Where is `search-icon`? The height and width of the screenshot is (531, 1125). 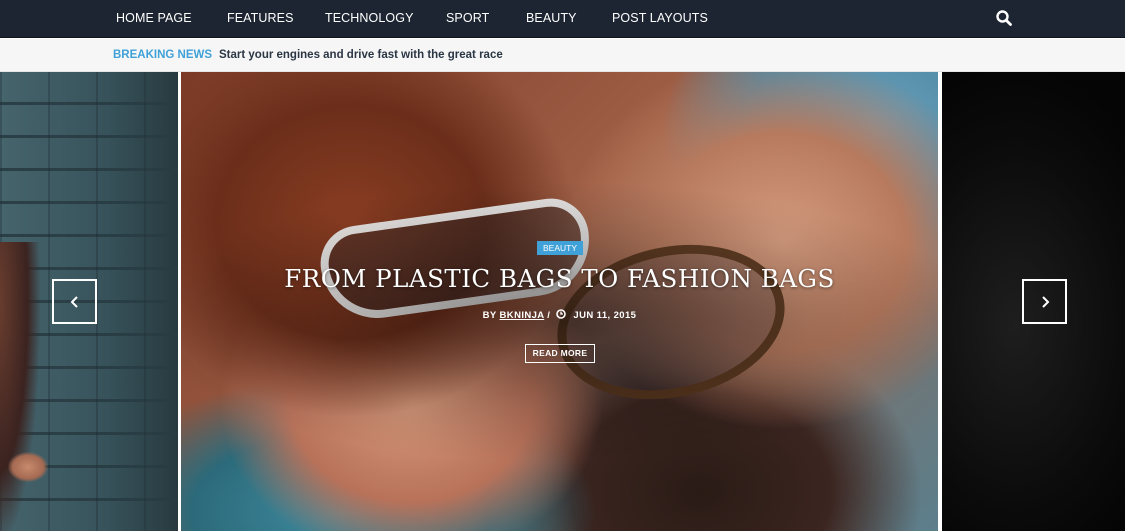 search-icon is located at coordinates (1005, 19).